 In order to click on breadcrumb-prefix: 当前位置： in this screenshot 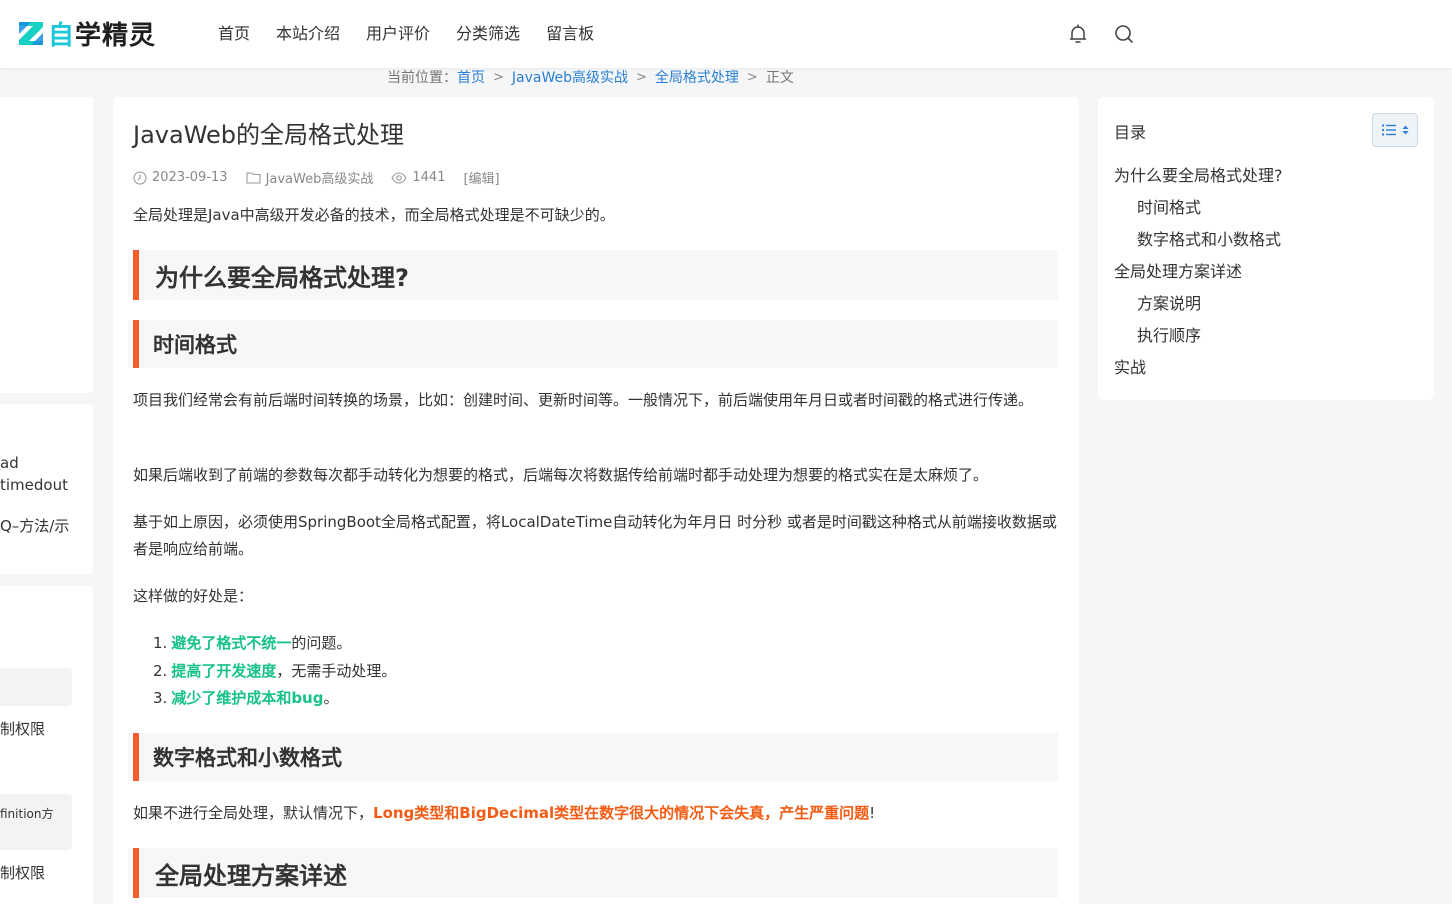, I will do `click(422, 78)`.